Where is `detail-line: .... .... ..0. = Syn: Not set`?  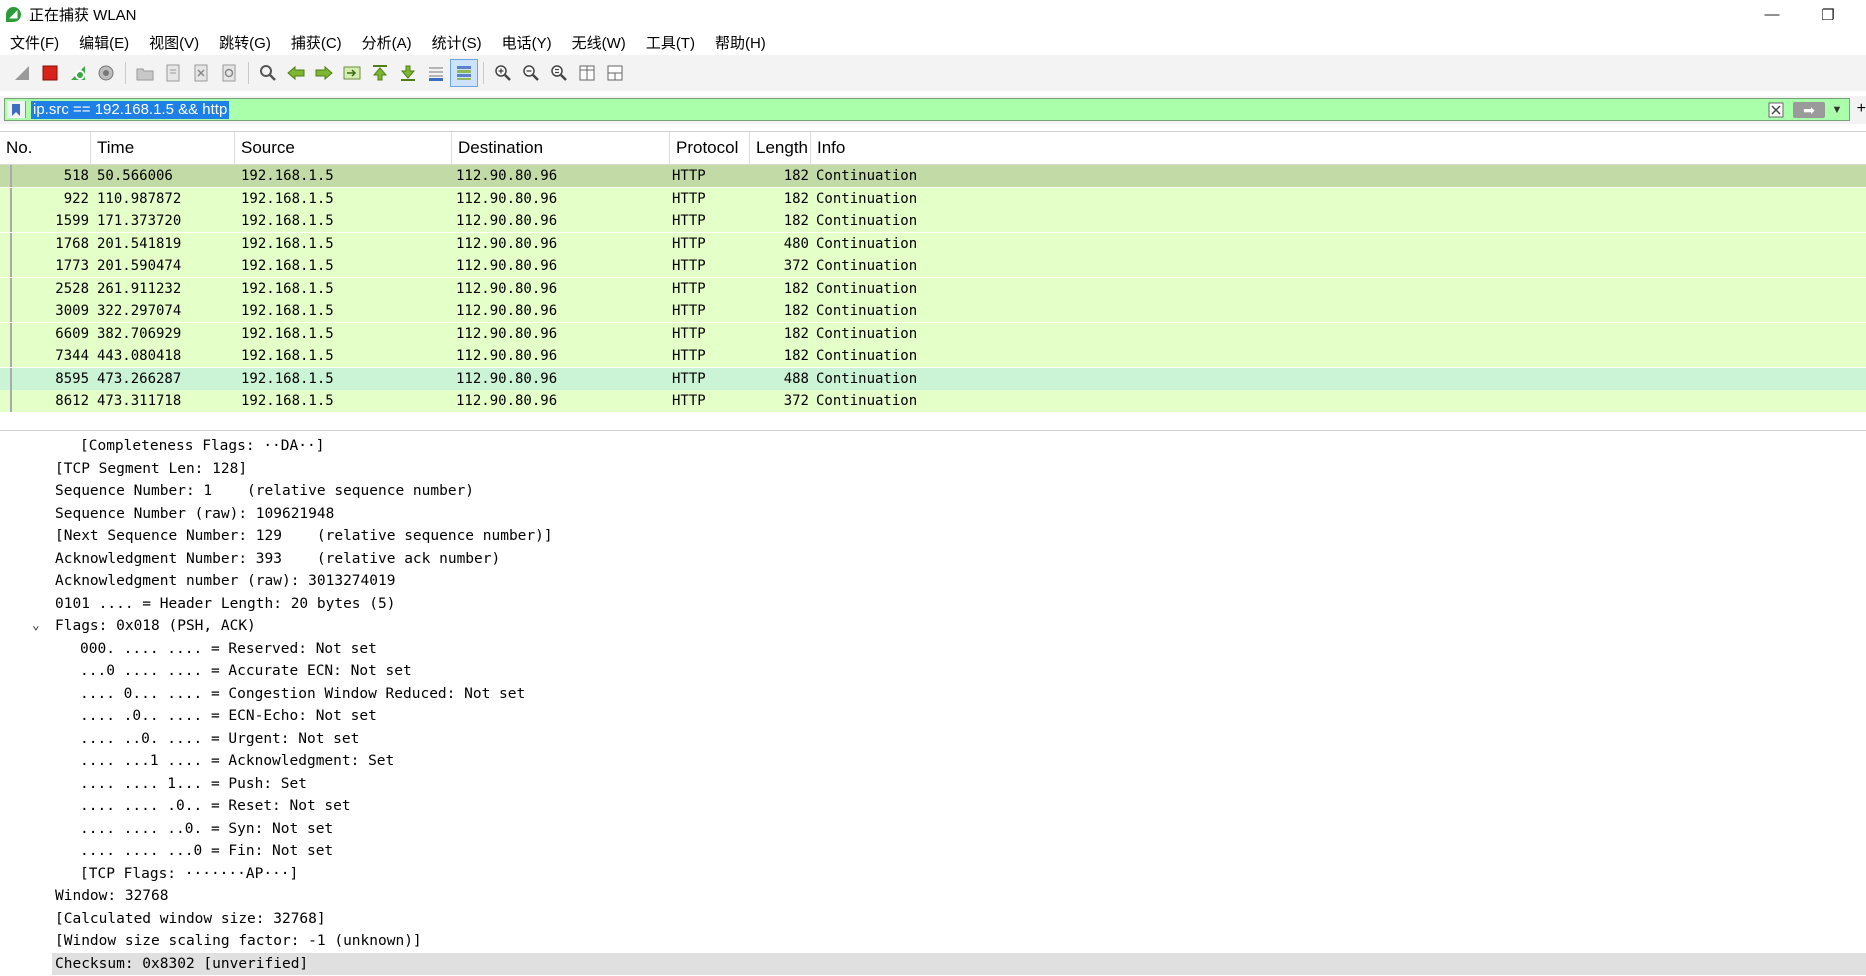
detail-line: .... .... ..0. = Syn: Not set is located at coordinates (206, 829).